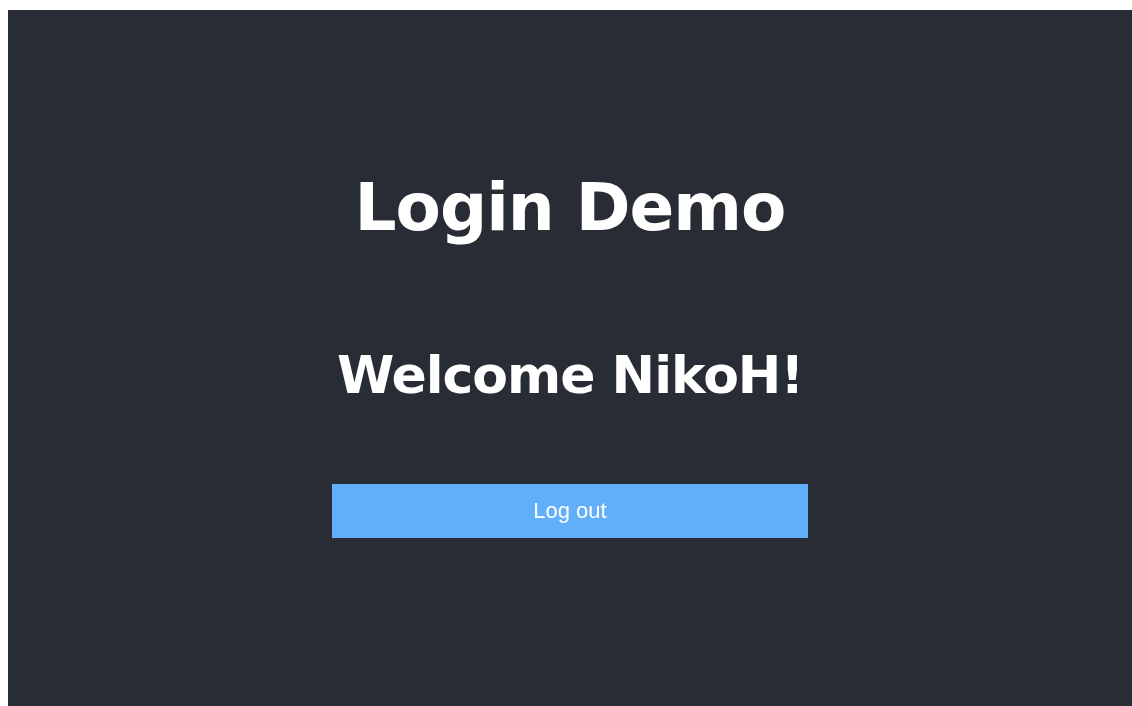 The width and height of the screenshot is (1132, 706). Describe the element at coordinates (570, 208) in the screenshot. I see `page-title: Login Demo` at that location.